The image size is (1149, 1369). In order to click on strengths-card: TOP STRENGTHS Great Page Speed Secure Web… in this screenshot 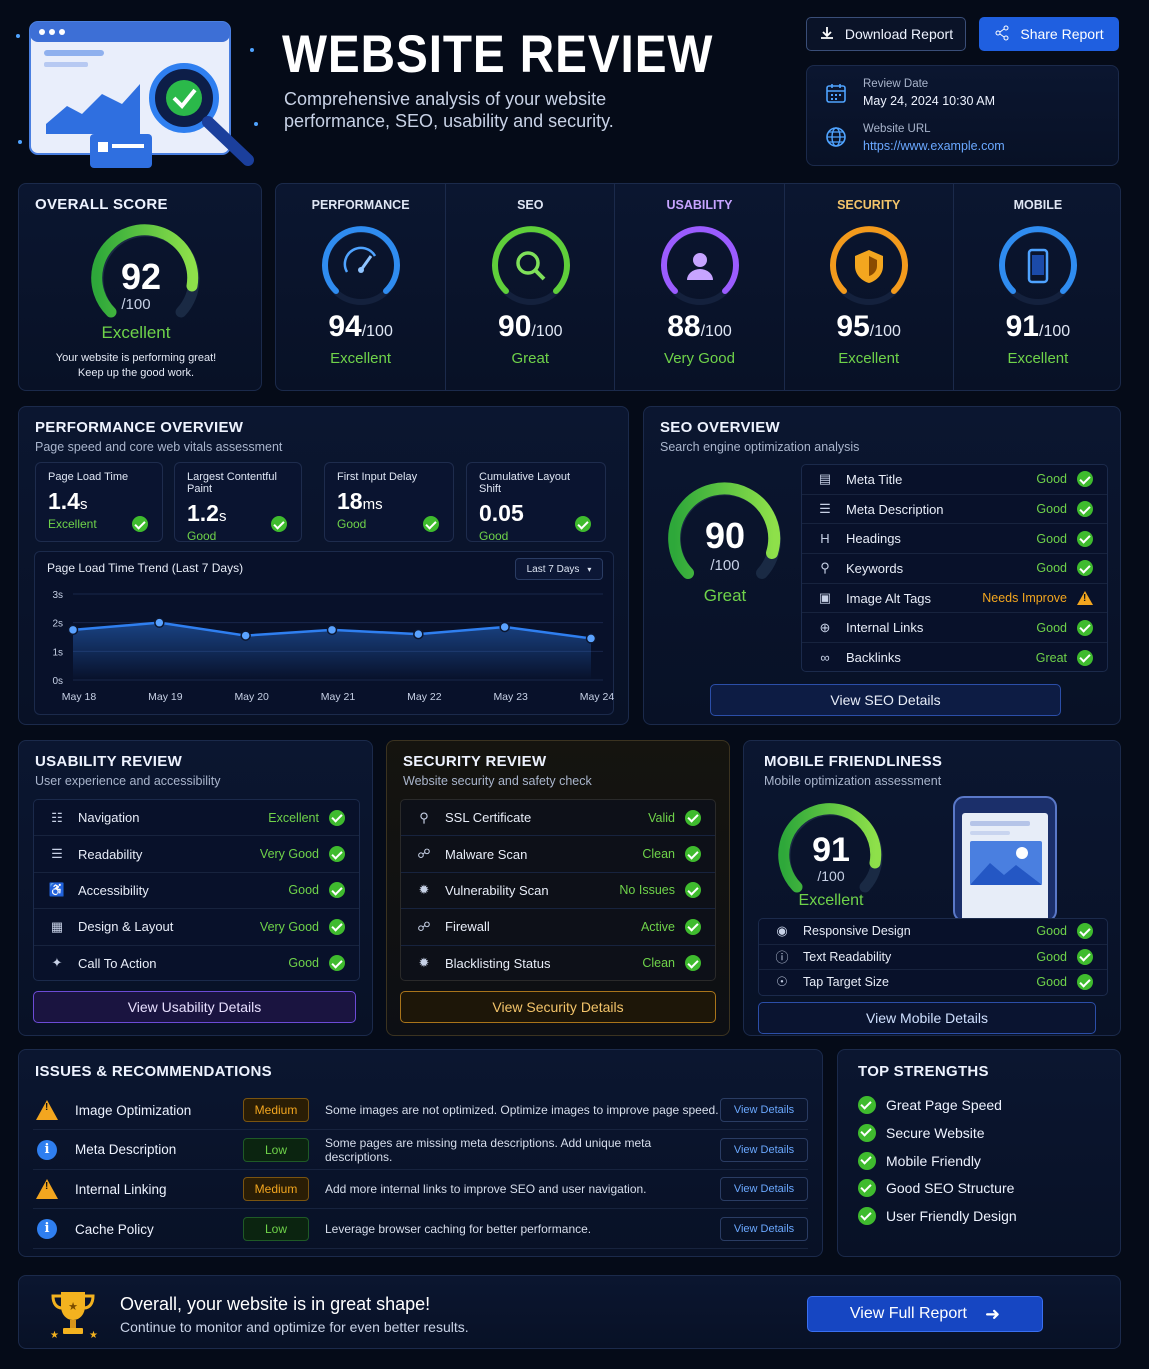, I will do `click(979, 1153)`.